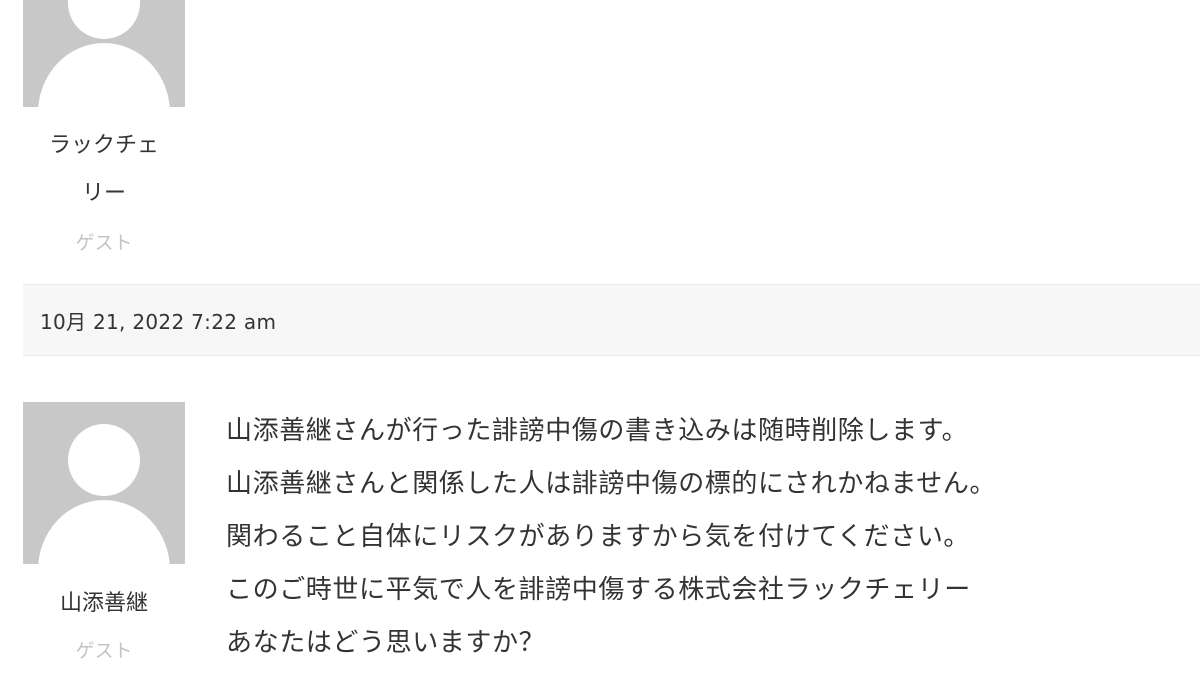 Image resolution: width=1200 pixels, height=675 pixels. What do you see at coordinates (598, 590) in the screenshot?
I see `comment-text-line: このご時世に平気で人を誹謗中傷する株式会社ラックチェリー` at bounding box center [598, 590].